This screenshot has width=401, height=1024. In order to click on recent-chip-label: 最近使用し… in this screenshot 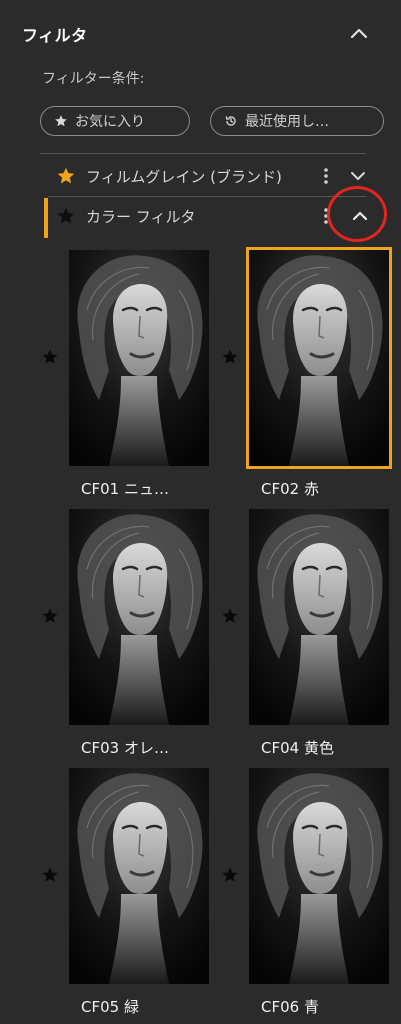, I will do `click(287, 122)`.